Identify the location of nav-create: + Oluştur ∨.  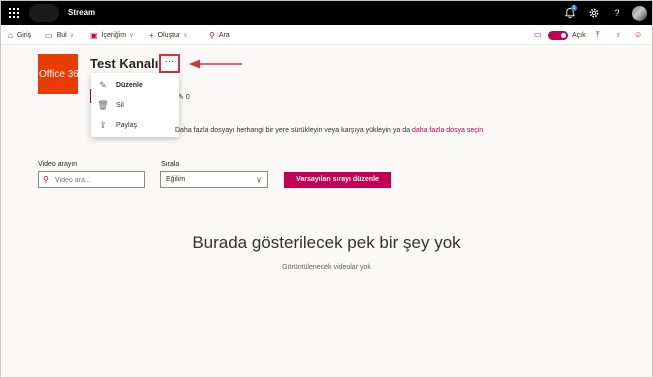
(168, 35).